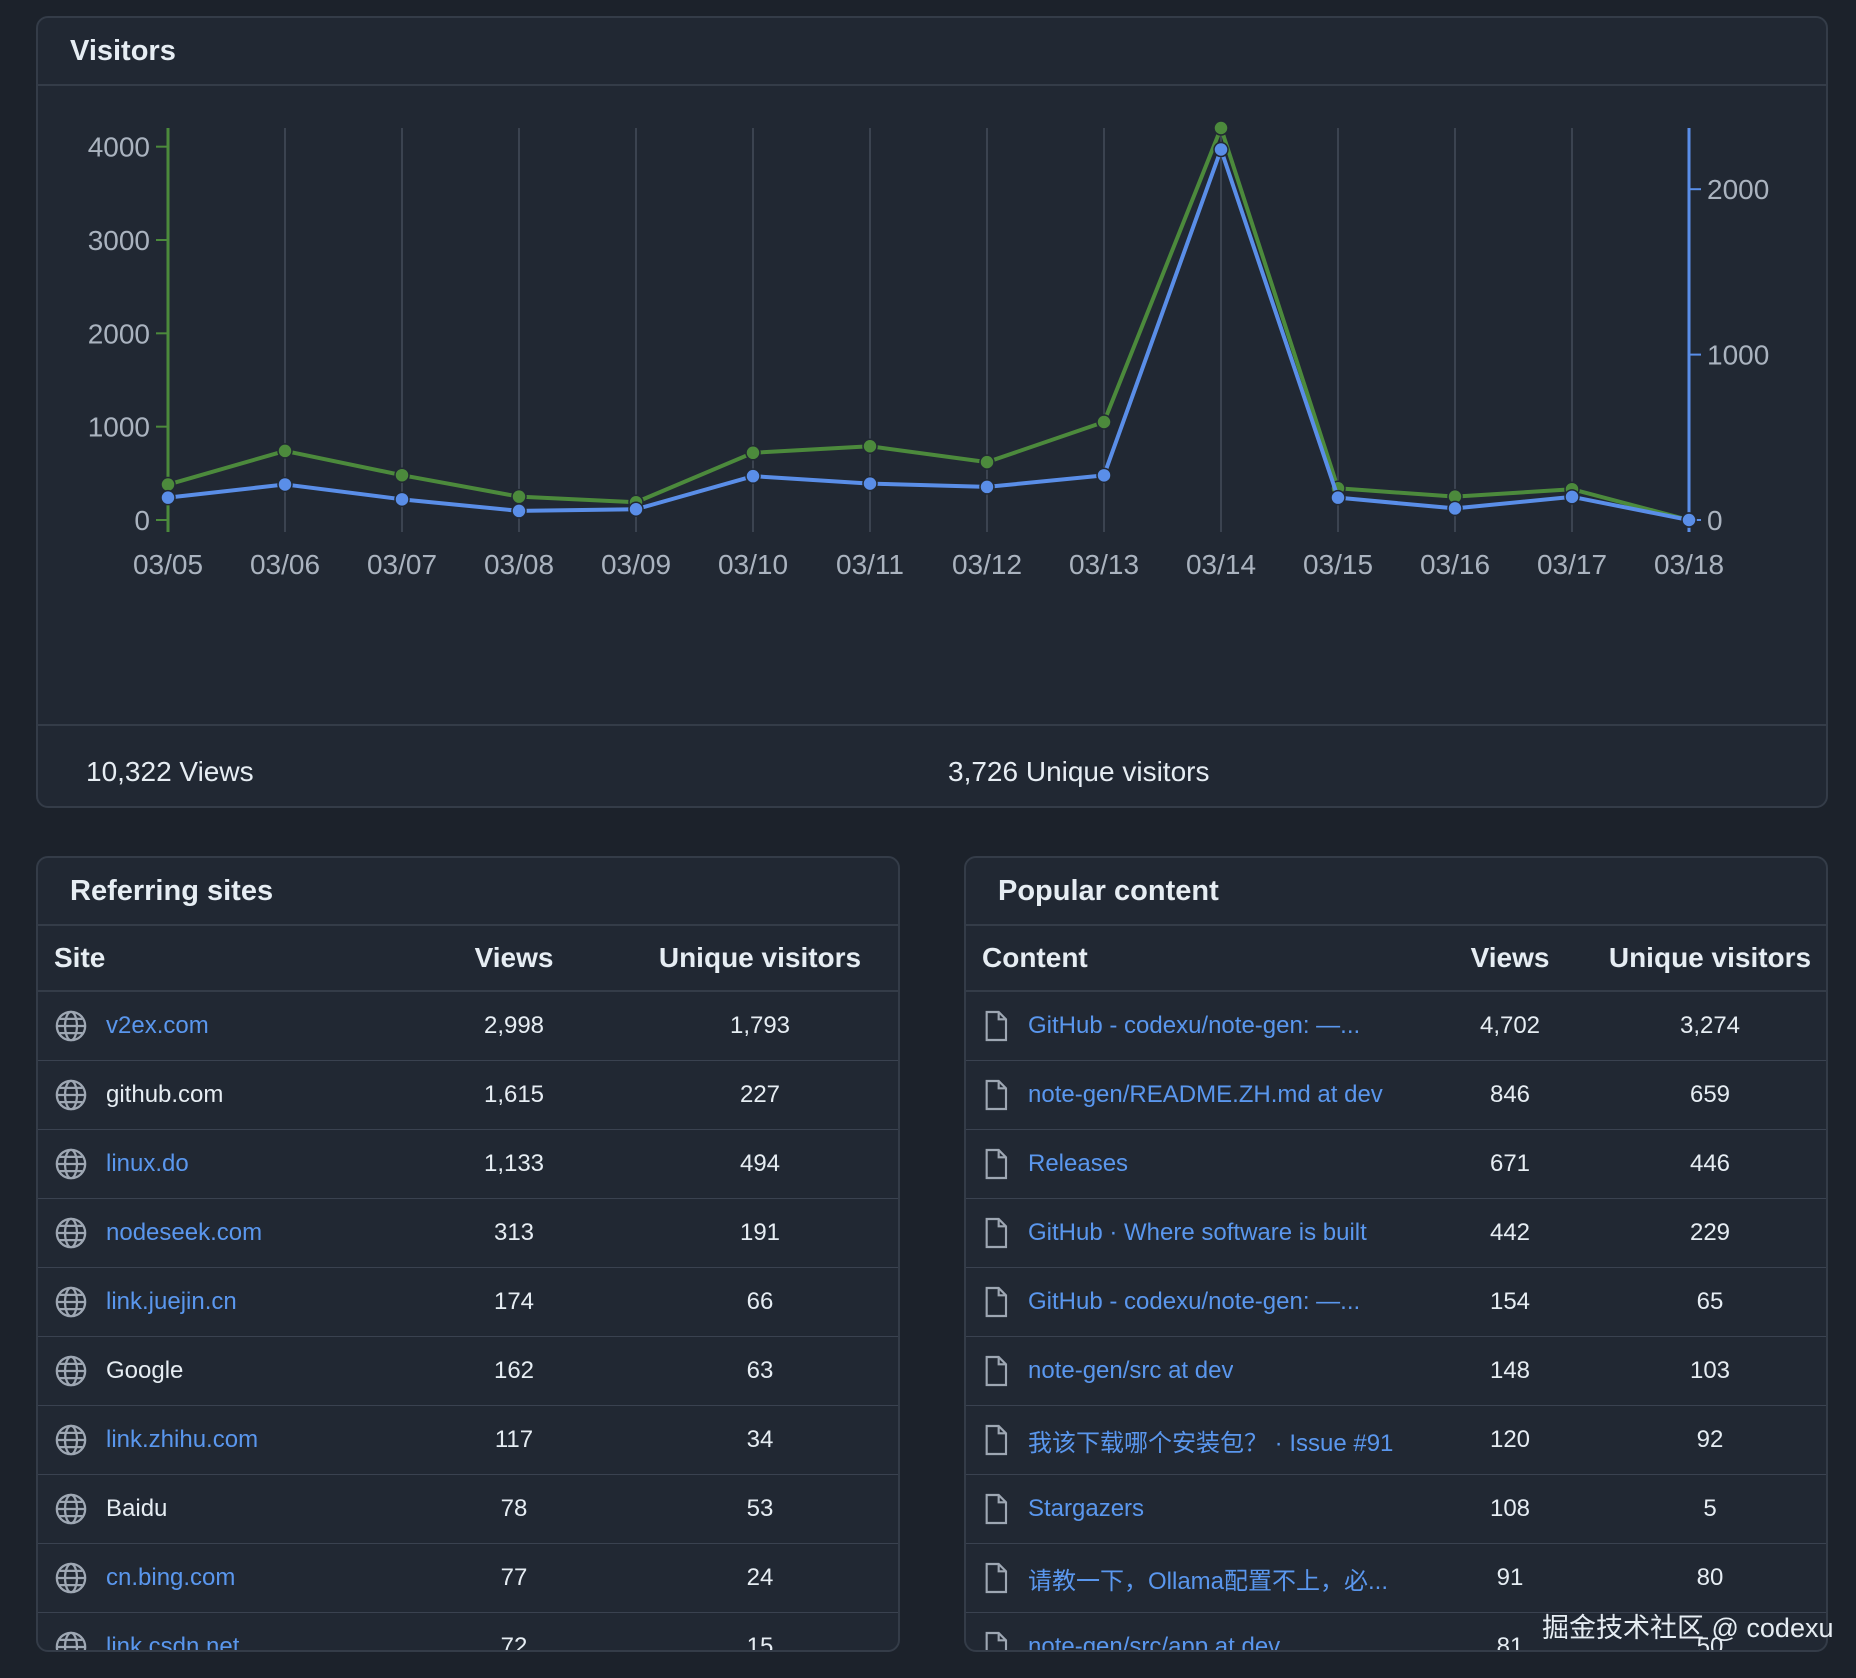 The height and width of the screenshot is (1678, 1856). I want to click on visitors-title: Visitors, so click(932, 52).